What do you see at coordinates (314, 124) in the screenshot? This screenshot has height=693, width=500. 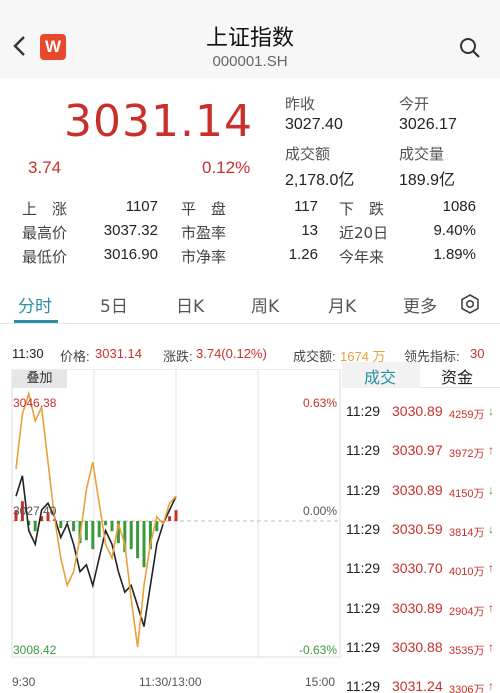 I see `prev-close-value: 3027.40` at bounding box center [314, 124].